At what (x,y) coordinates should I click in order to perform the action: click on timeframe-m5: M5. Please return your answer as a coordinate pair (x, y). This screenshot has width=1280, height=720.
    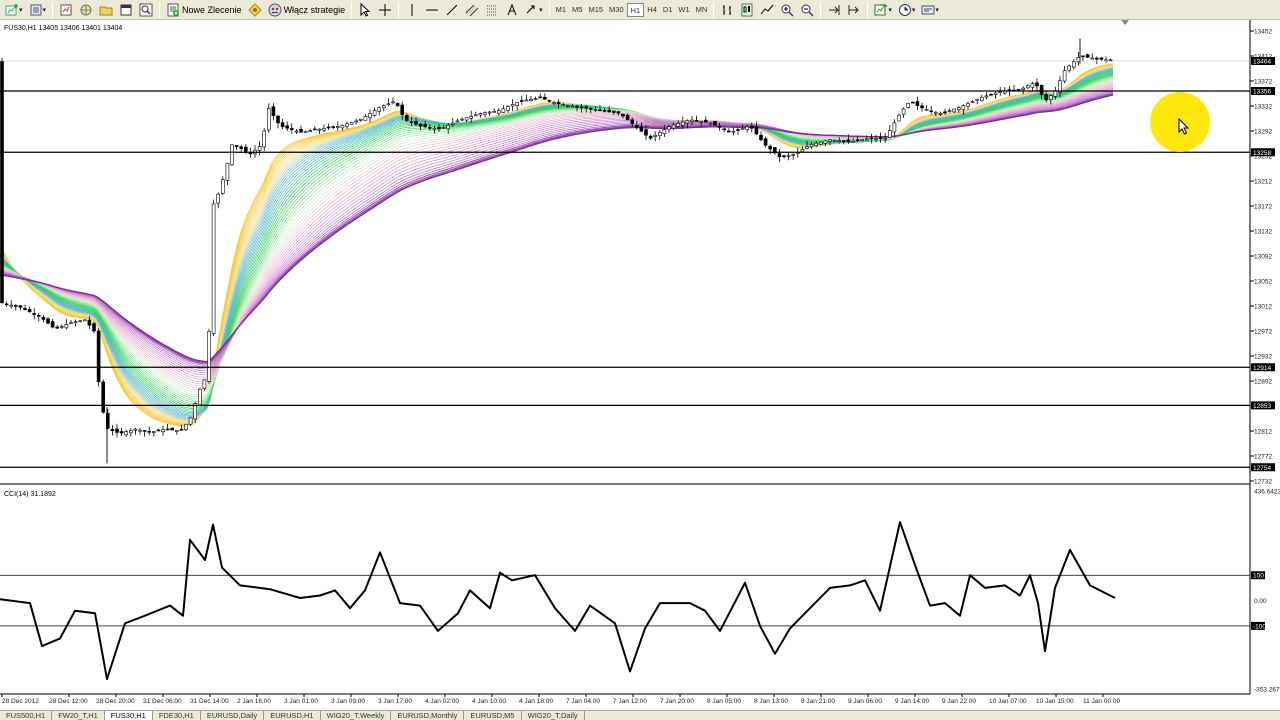
    Looking at the image, I should click on (577, 10).